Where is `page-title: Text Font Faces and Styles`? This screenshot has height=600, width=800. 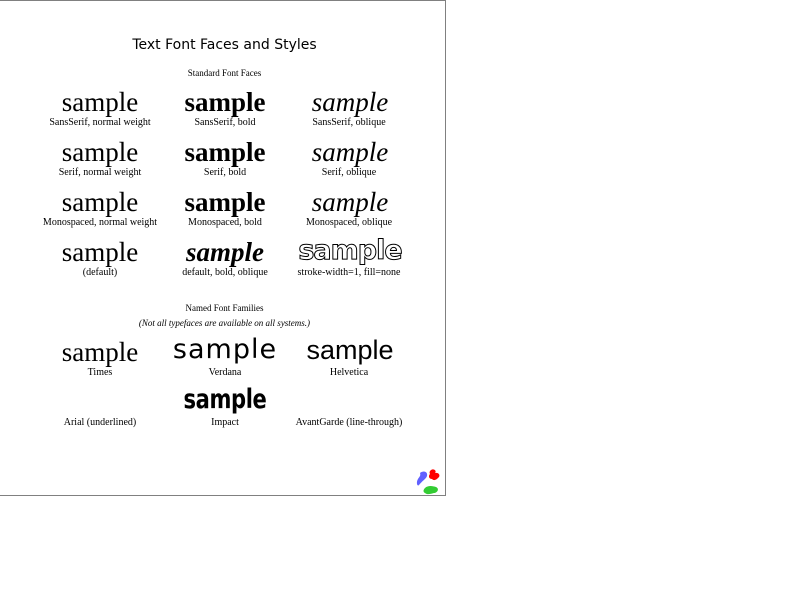 page-title: Text Font Faces and Styles is located at coordinates (224, 45).